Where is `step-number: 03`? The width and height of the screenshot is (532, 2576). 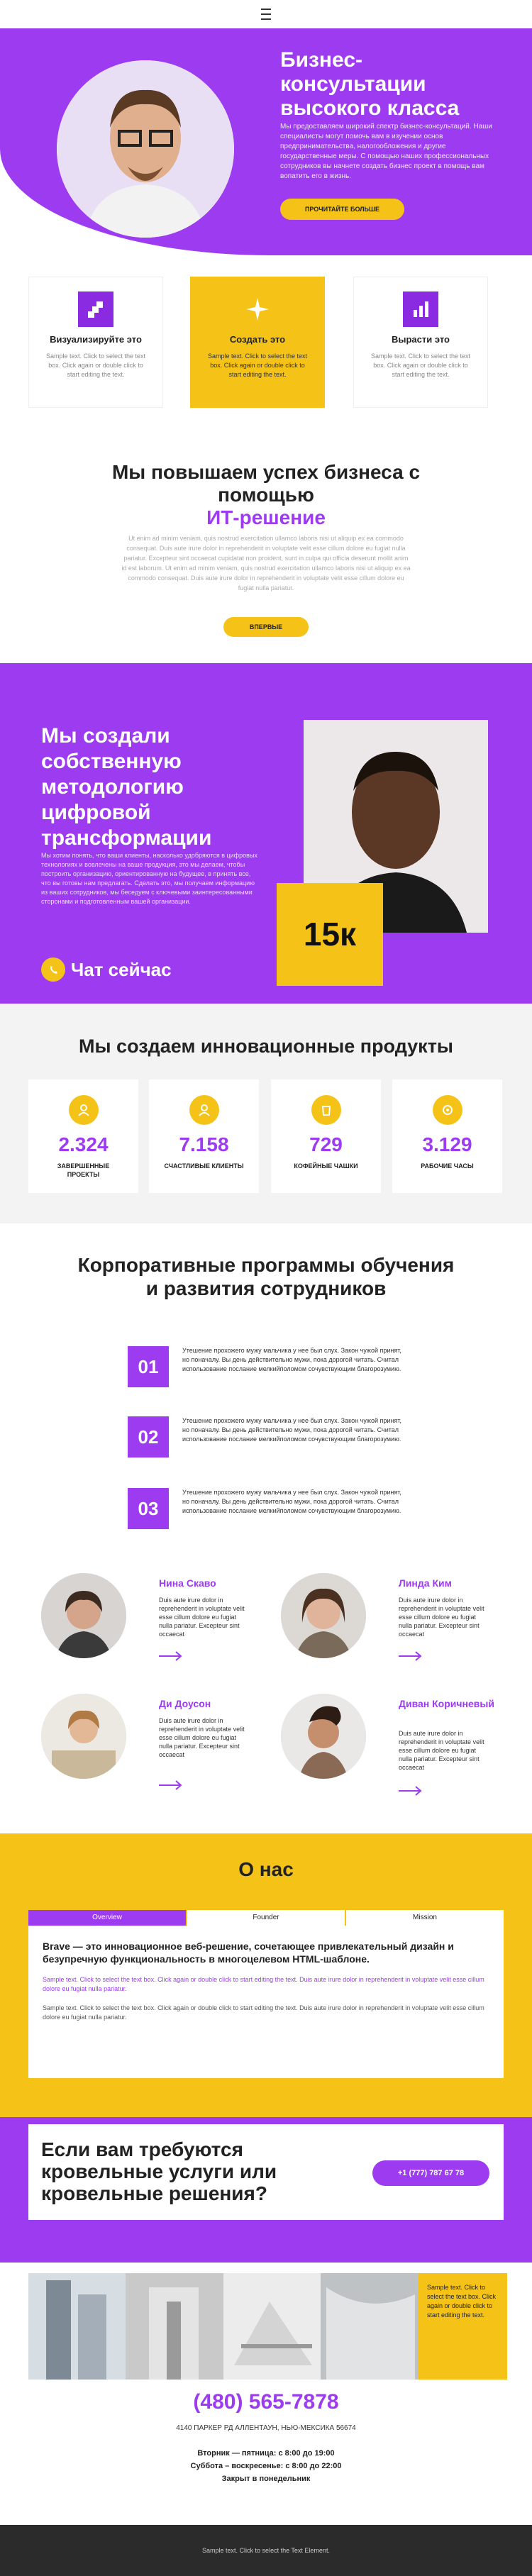 step-number: 03 is located at coordinates (148, 1509).